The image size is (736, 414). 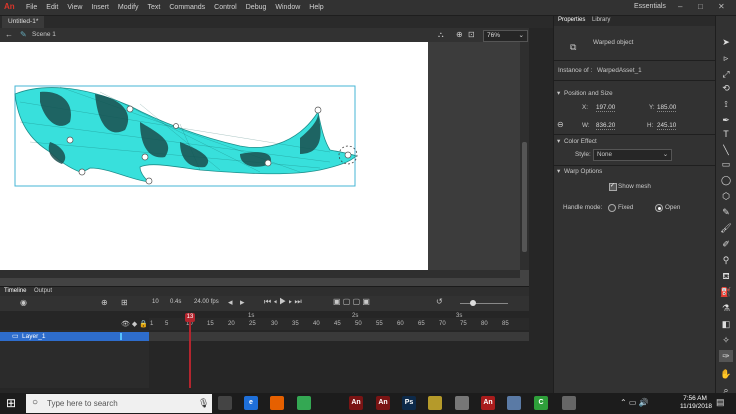 What do you see at coordinates (74, 336) in the screenshot?
I see `layer-row: ▭ Layer_1` at bounding box center [74, 336].